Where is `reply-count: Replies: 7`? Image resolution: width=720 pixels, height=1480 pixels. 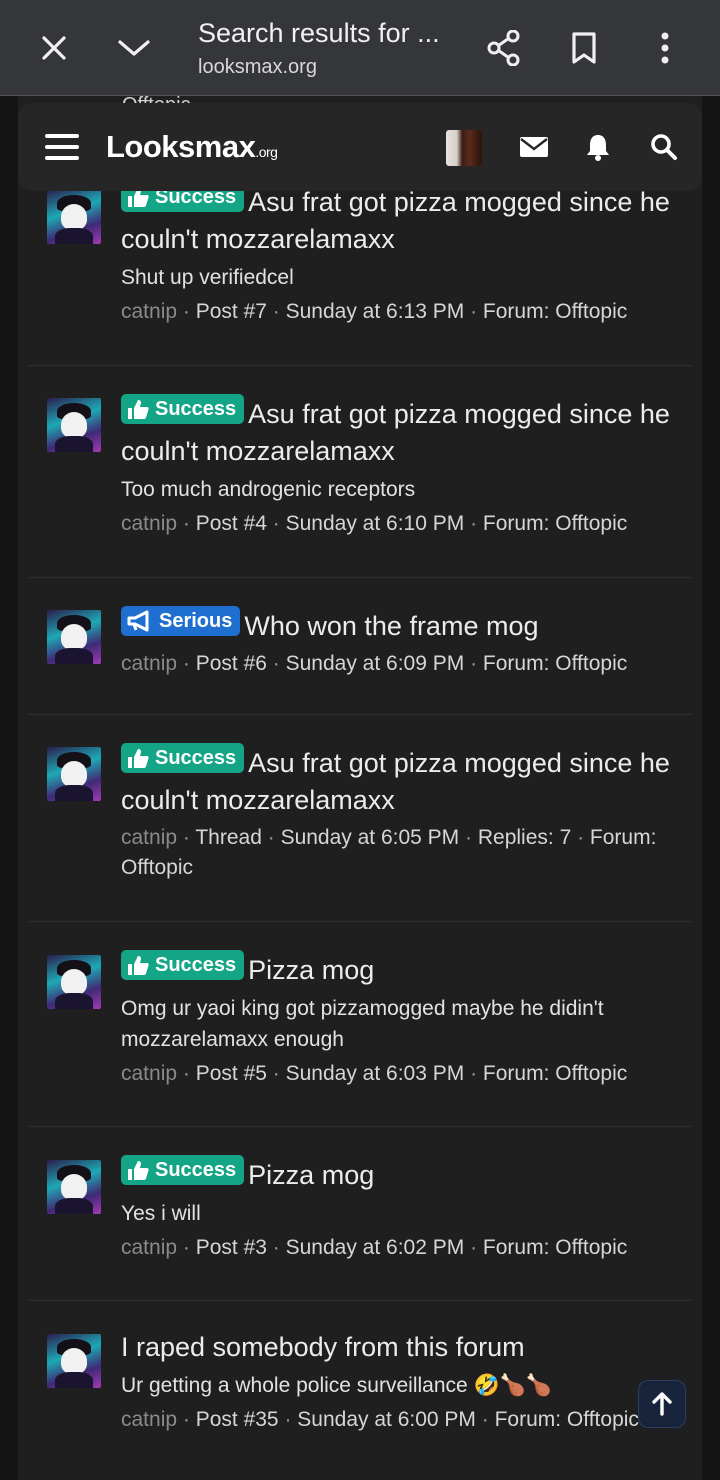 reply-count: Replies: 7 is located at coordinates (524, 837).